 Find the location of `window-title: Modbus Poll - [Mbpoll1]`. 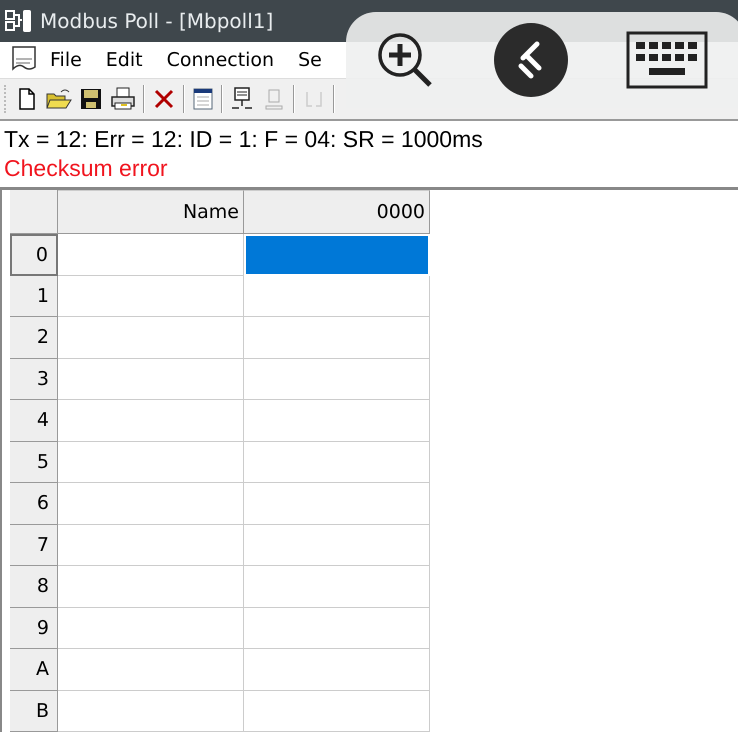

window-title: Modbus Poll - [Mbpoll1] is located at coordinates (157, 21).